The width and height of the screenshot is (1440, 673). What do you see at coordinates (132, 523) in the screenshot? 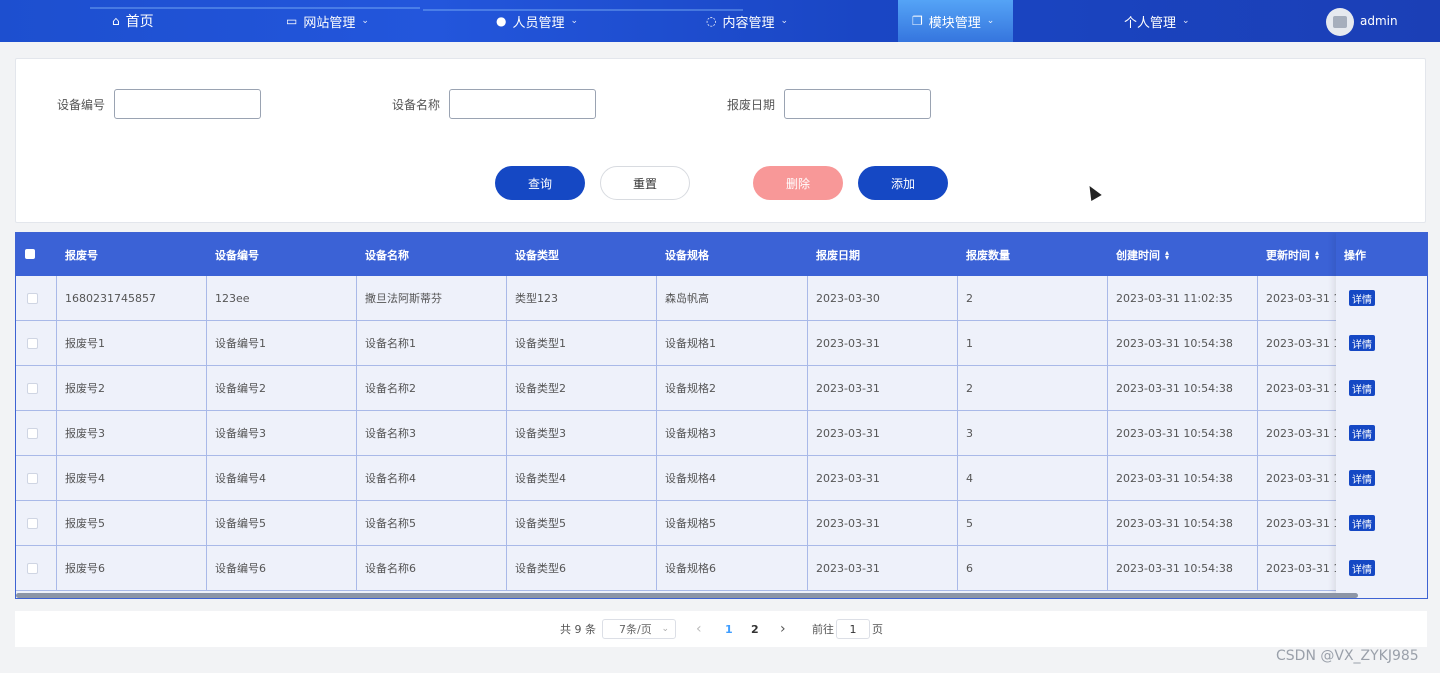
I see `table-cell: 报废号5` at bounding box center [132, 523].